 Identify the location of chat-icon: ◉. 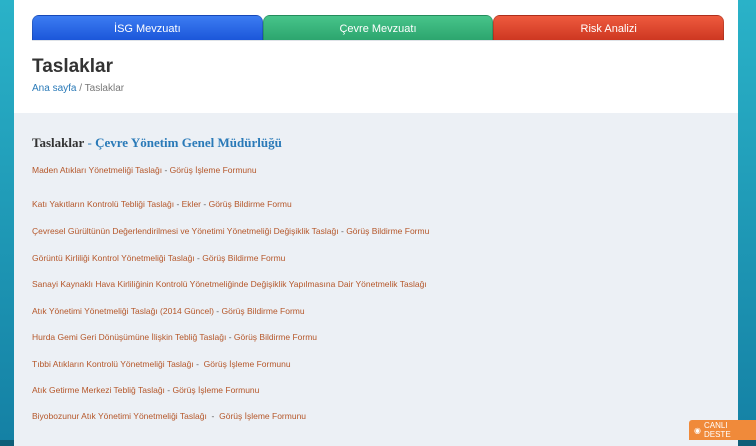
(697, 430).